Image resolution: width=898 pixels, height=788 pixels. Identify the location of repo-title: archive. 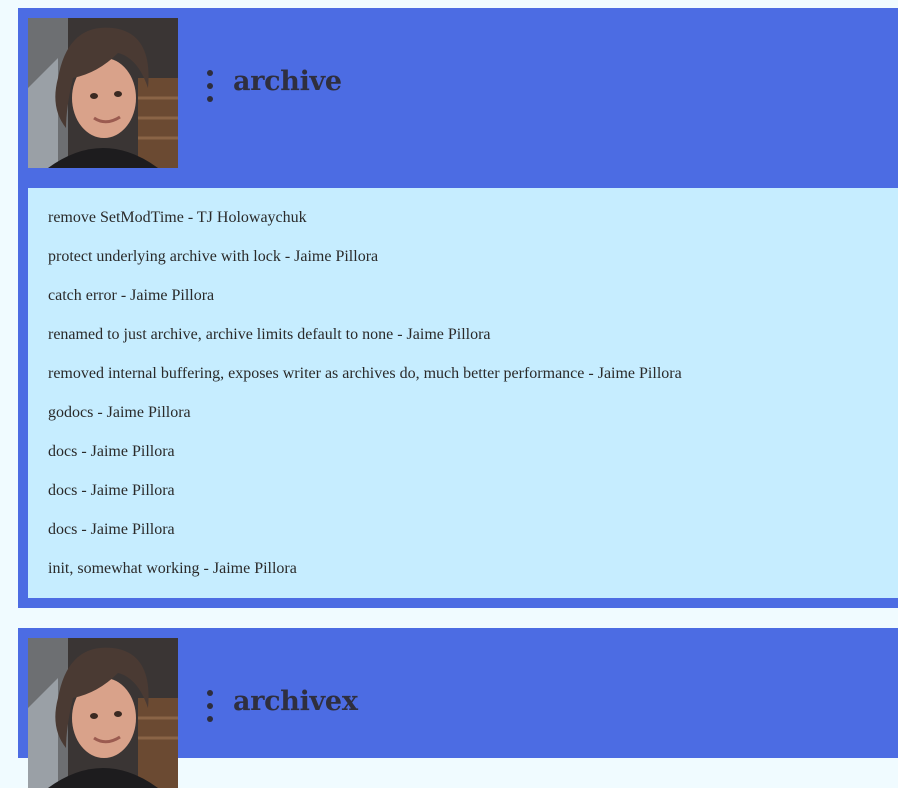
(287, 81).